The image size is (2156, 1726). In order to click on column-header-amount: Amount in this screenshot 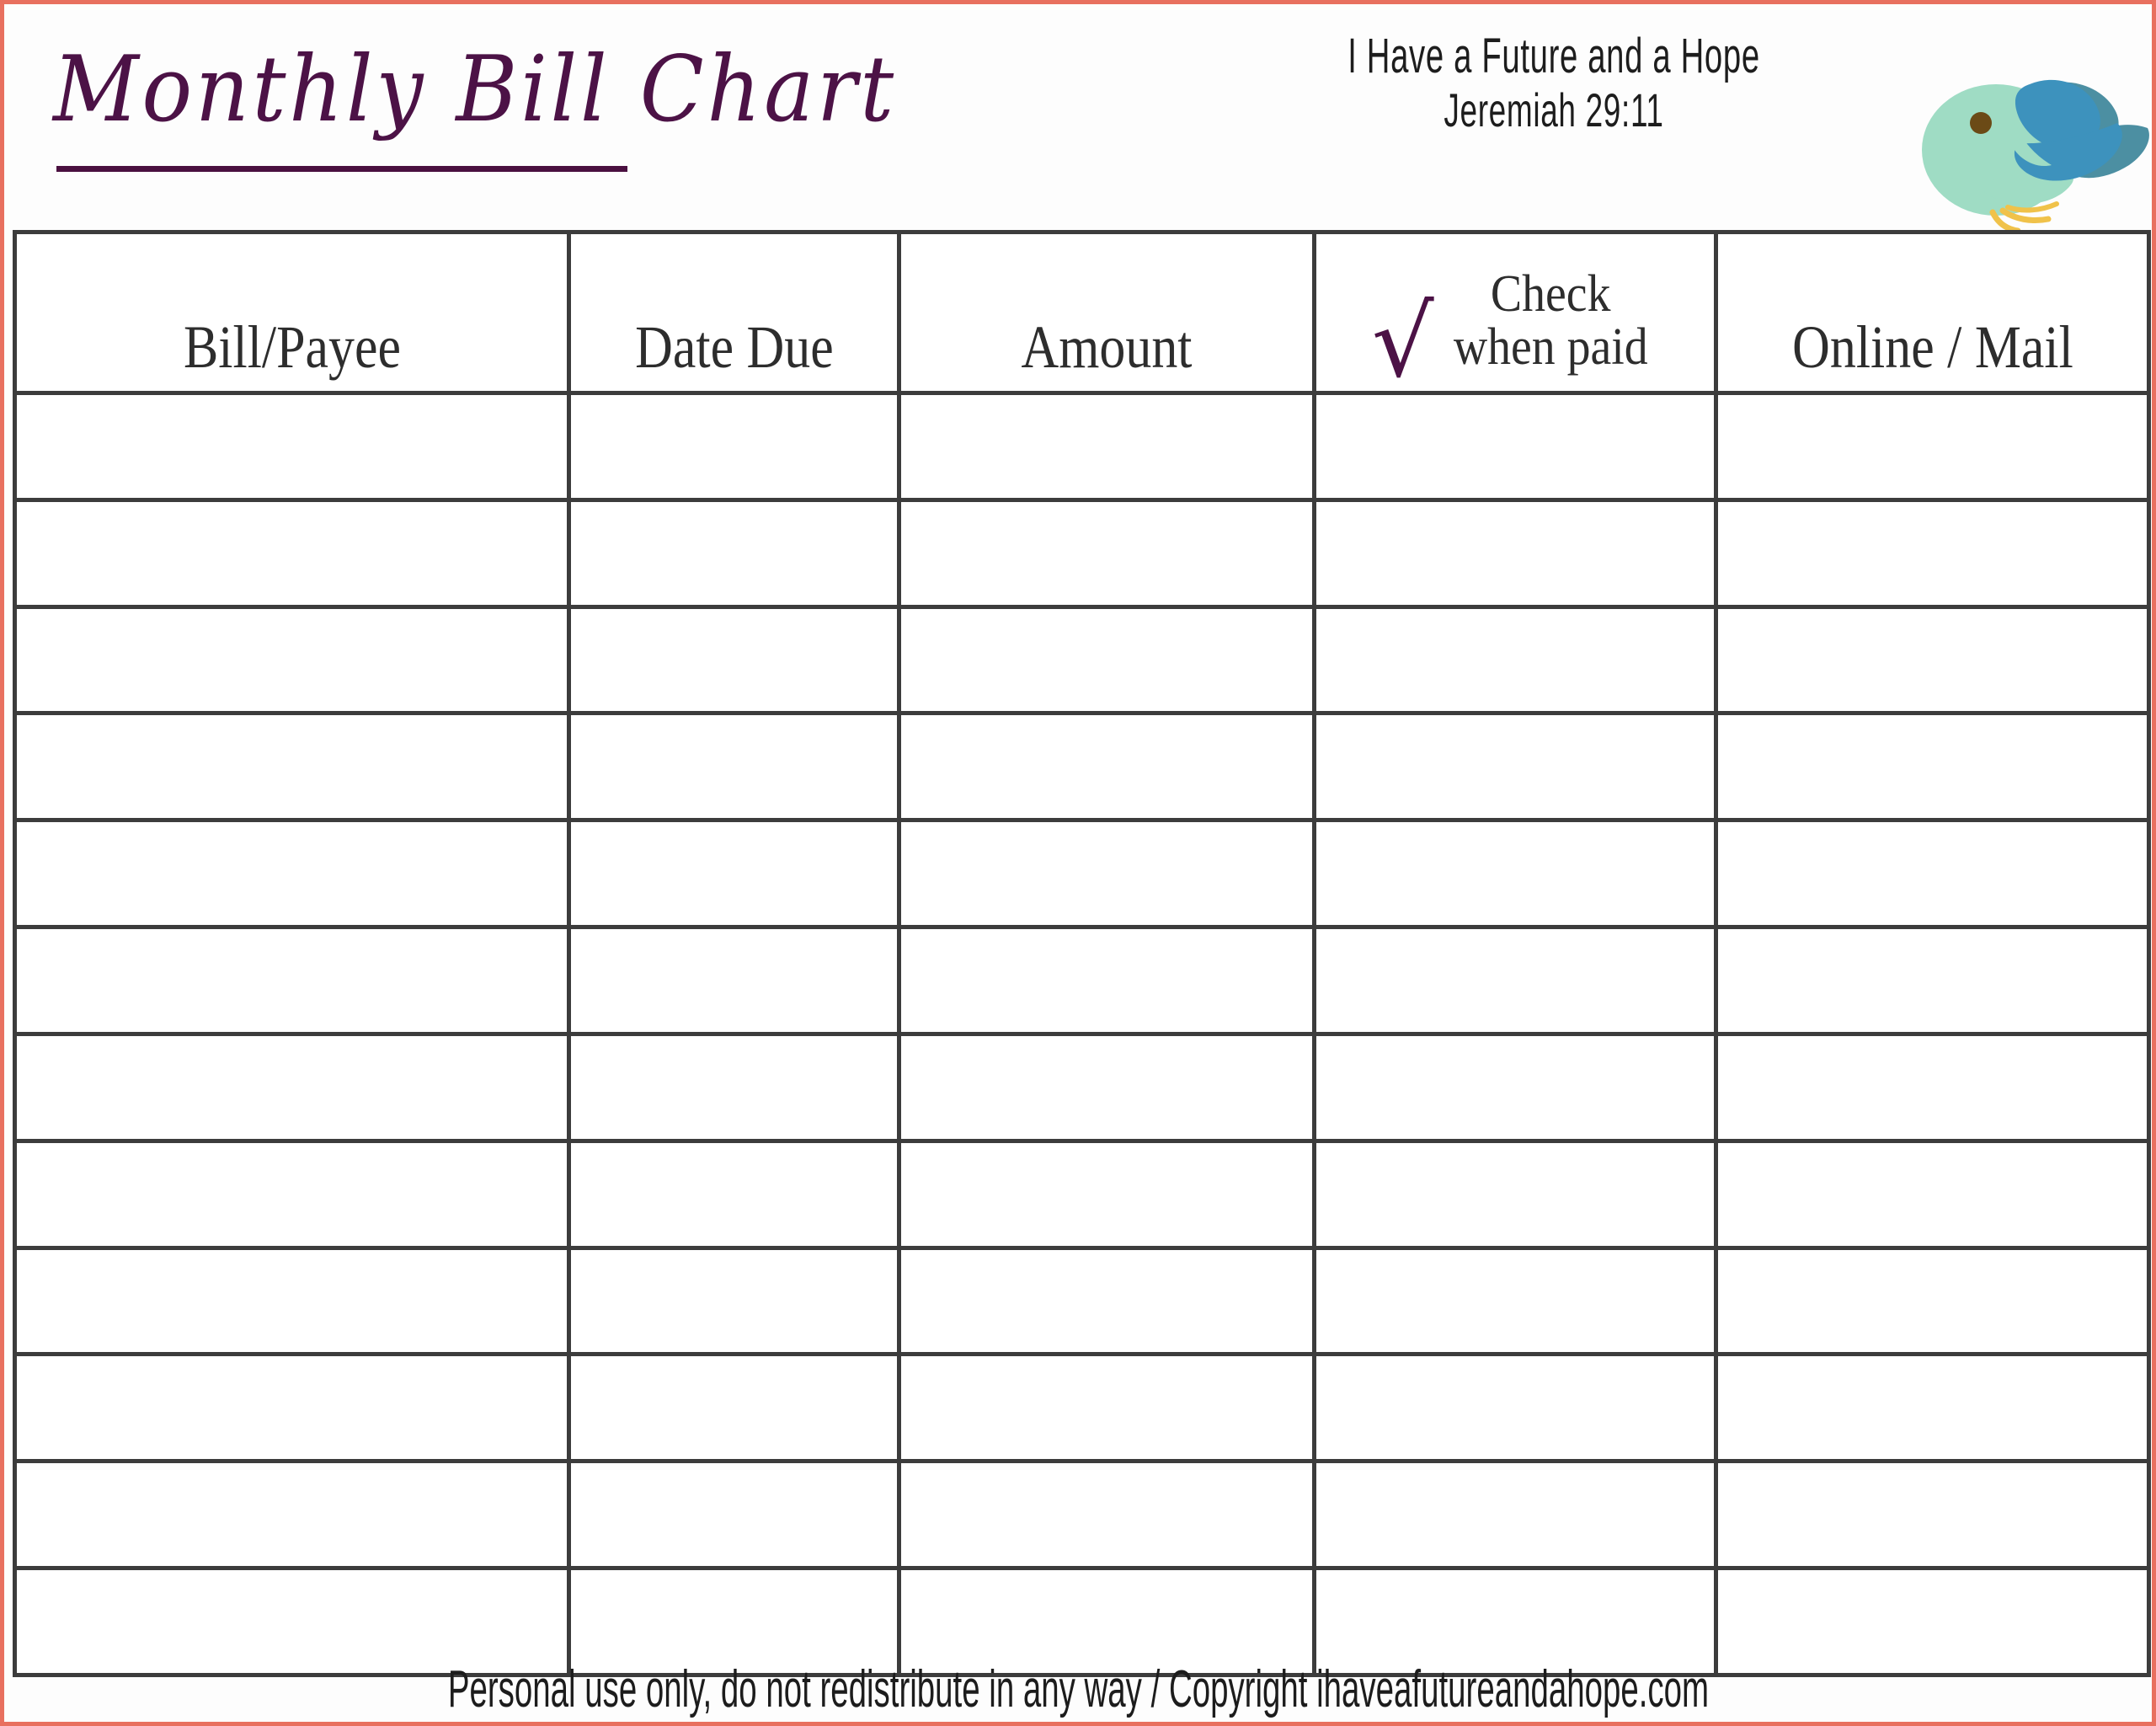, I will do `click(1106, 312)`.